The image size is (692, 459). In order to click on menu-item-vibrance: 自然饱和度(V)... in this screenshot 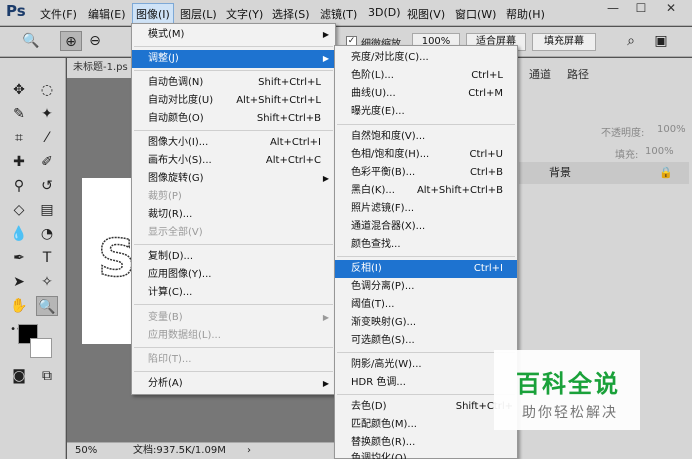, I will do `click(426, 137)`.